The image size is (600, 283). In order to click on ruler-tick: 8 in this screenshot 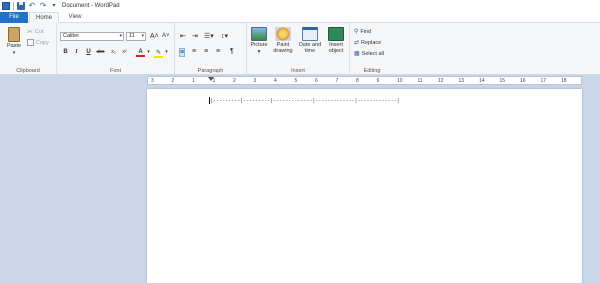, I will do `click(357, 81)`.